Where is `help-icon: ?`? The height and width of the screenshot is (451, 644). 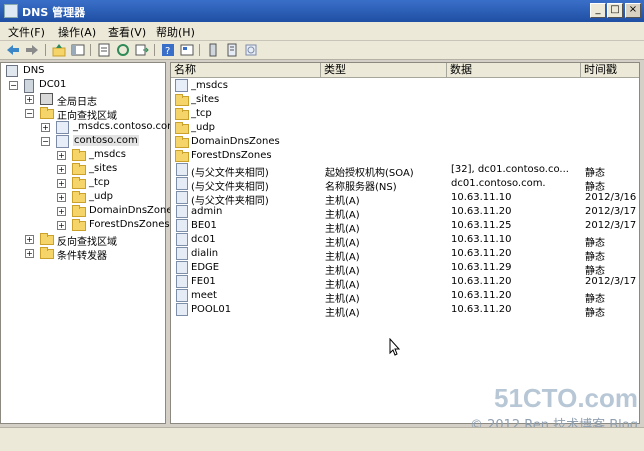
help-icon: ? is located at coordinates (168, 50).